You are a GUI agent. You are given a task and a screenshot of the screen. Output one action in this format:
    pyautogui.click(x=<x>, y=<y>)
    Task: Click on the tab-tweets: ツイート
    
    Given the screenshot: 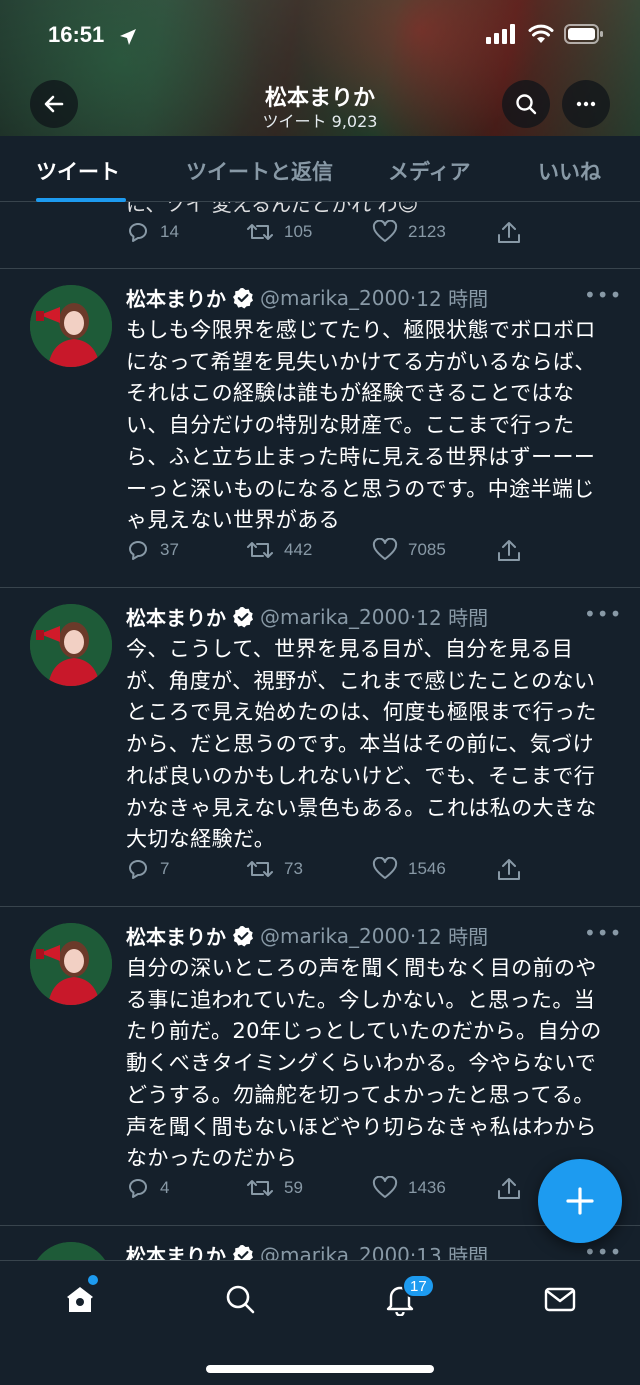 What is the action you would take?
    pyautogui.click(x=78, y=171)
    